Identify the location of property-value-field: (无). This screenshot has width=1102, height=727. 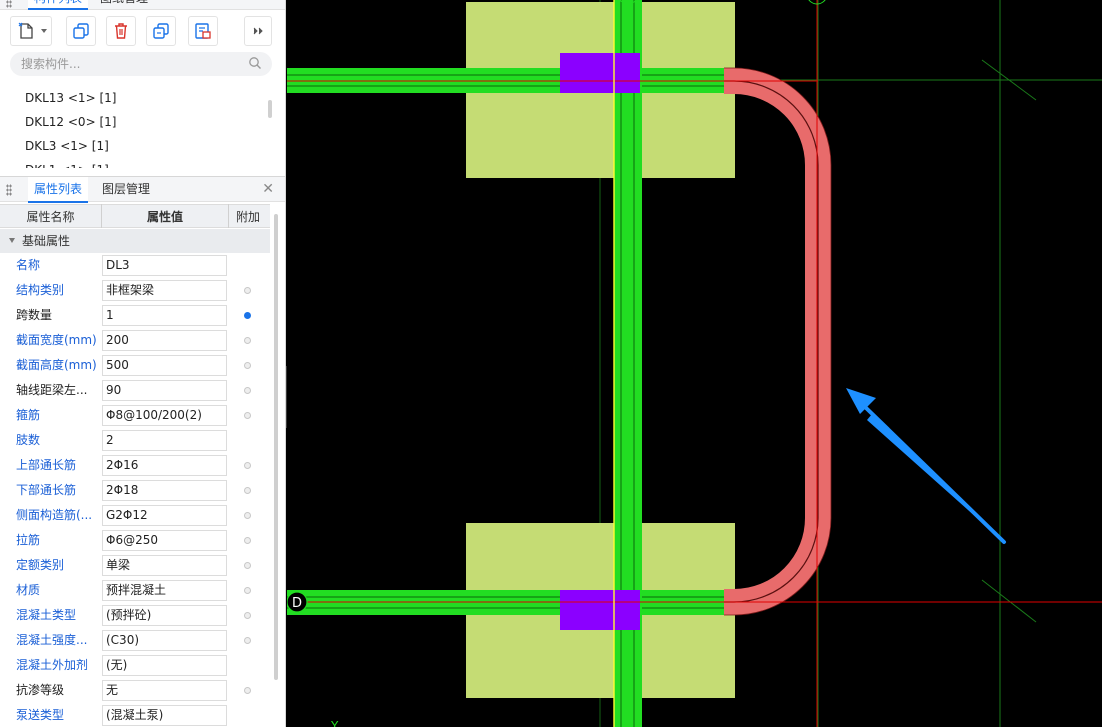
(164, 665).